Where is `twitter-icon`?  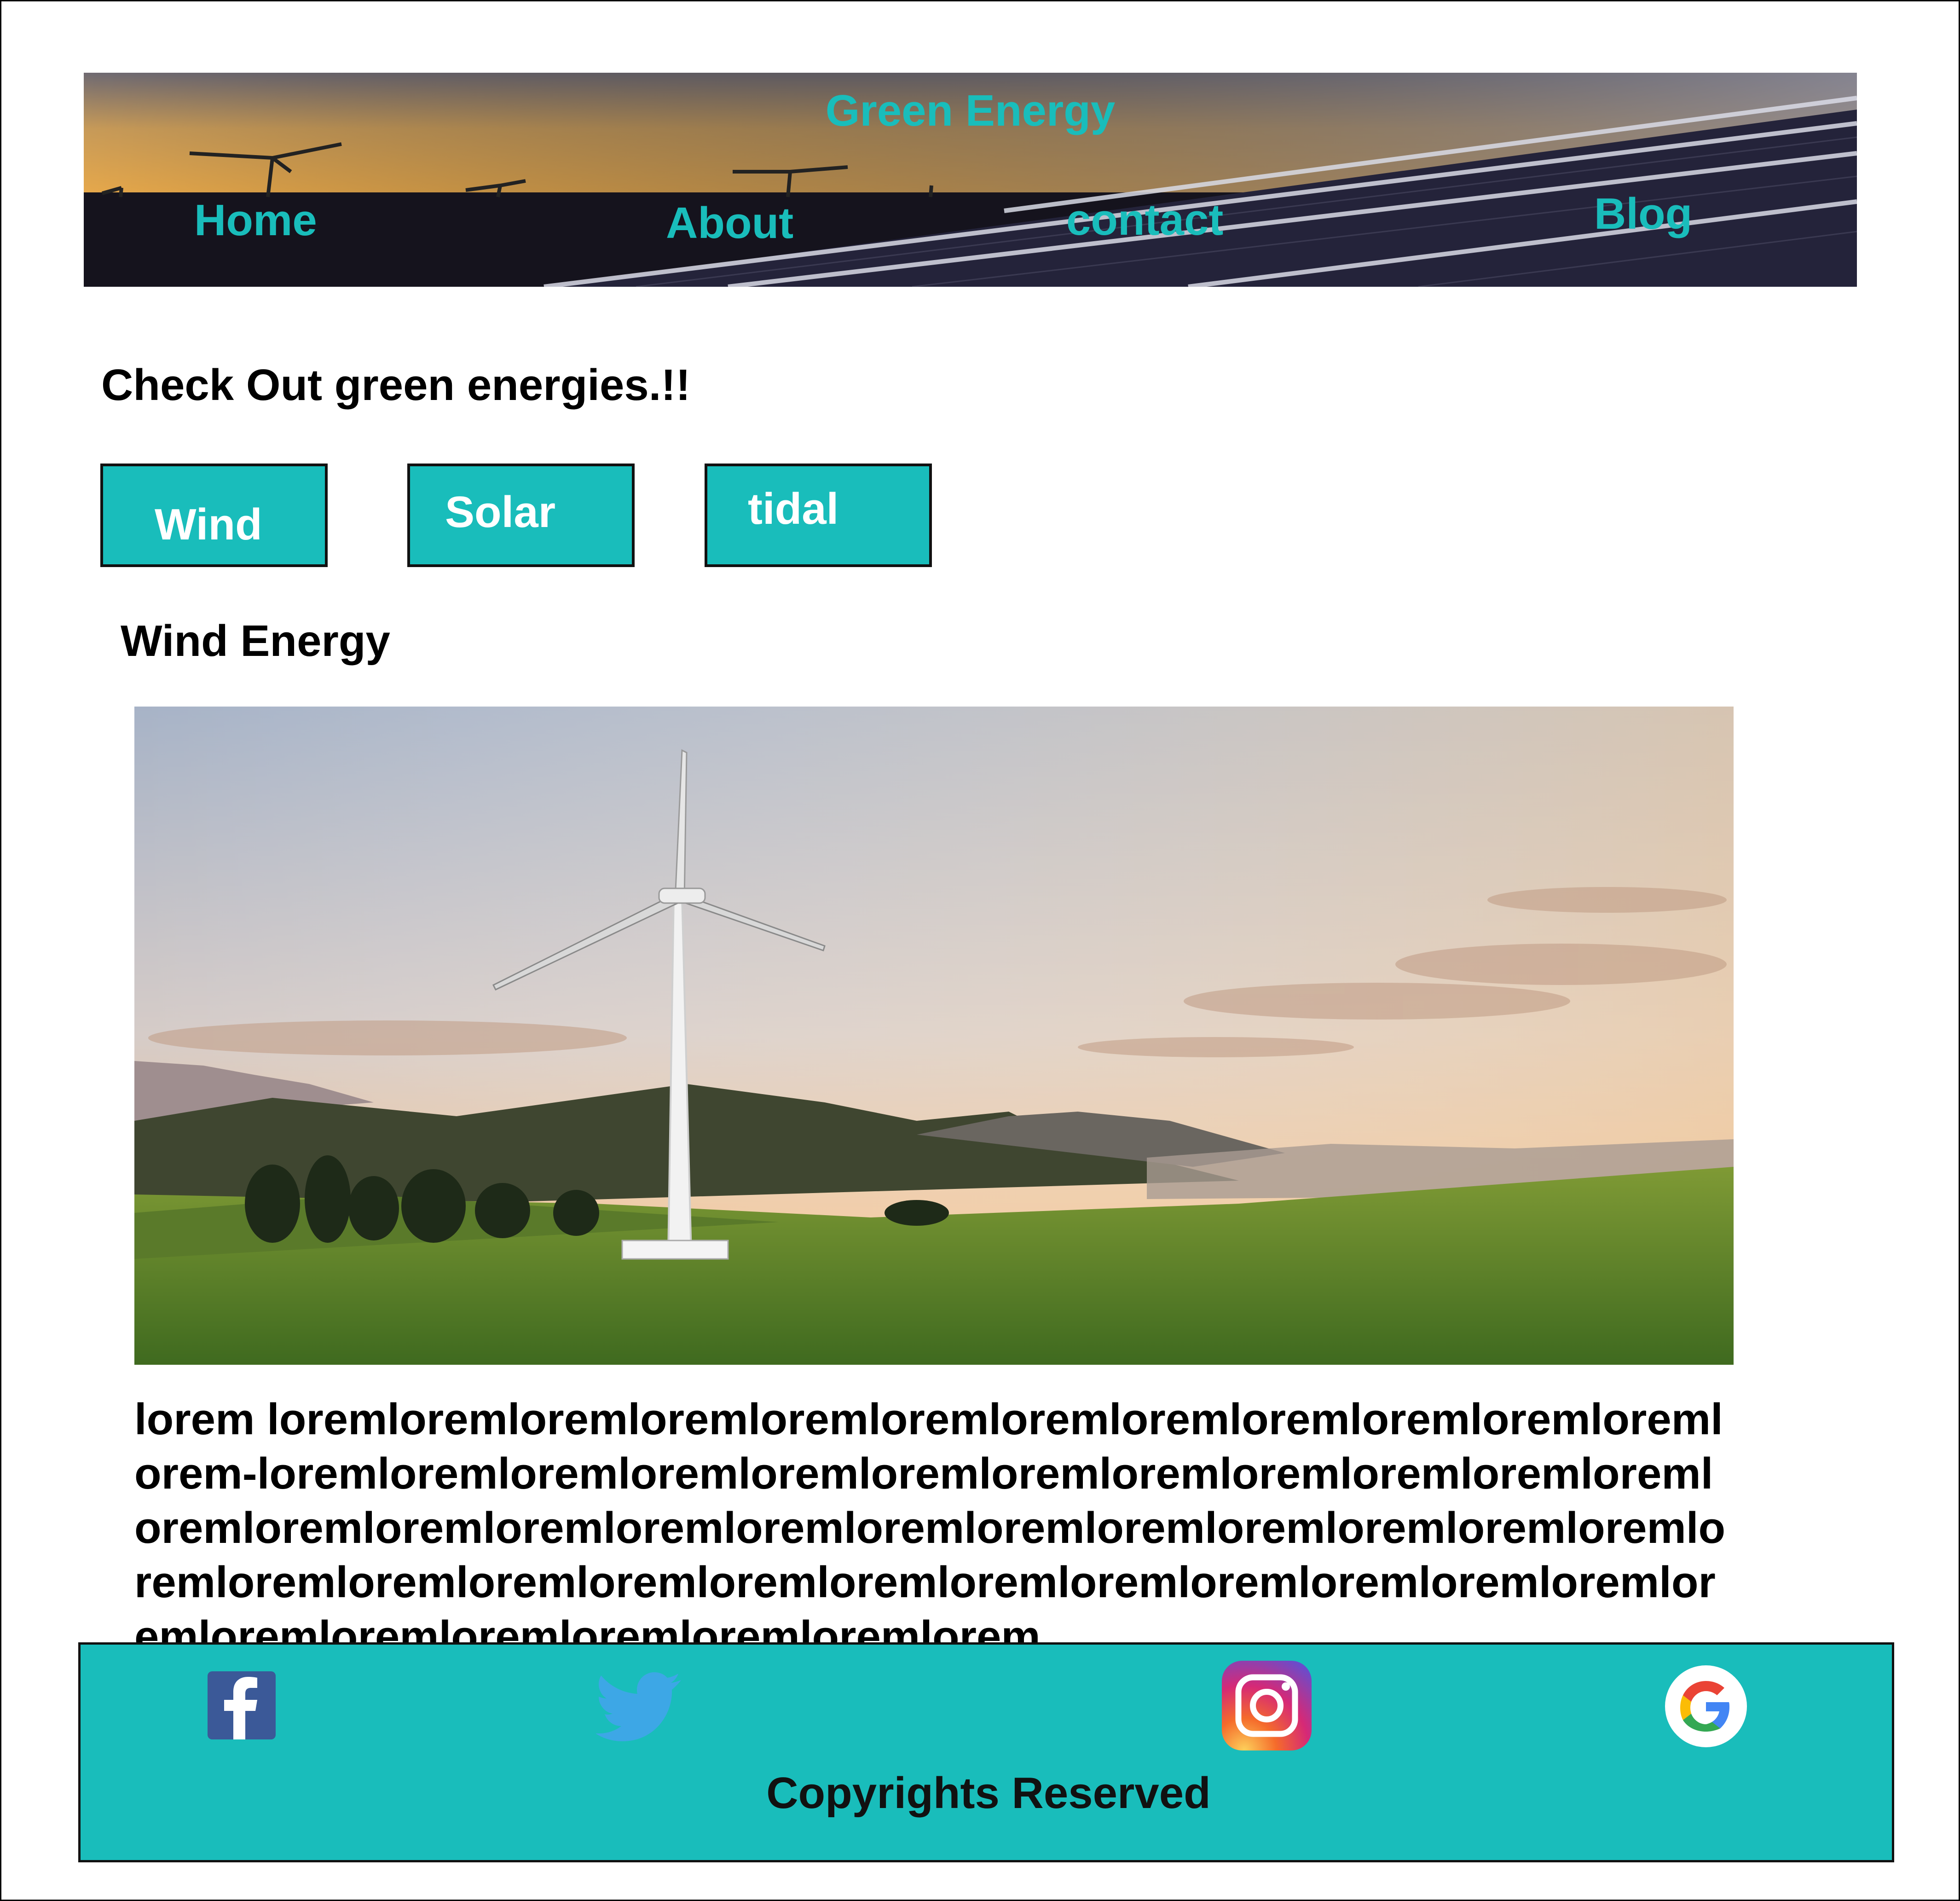 twitter-icon is located at coordinates (640, 1707).